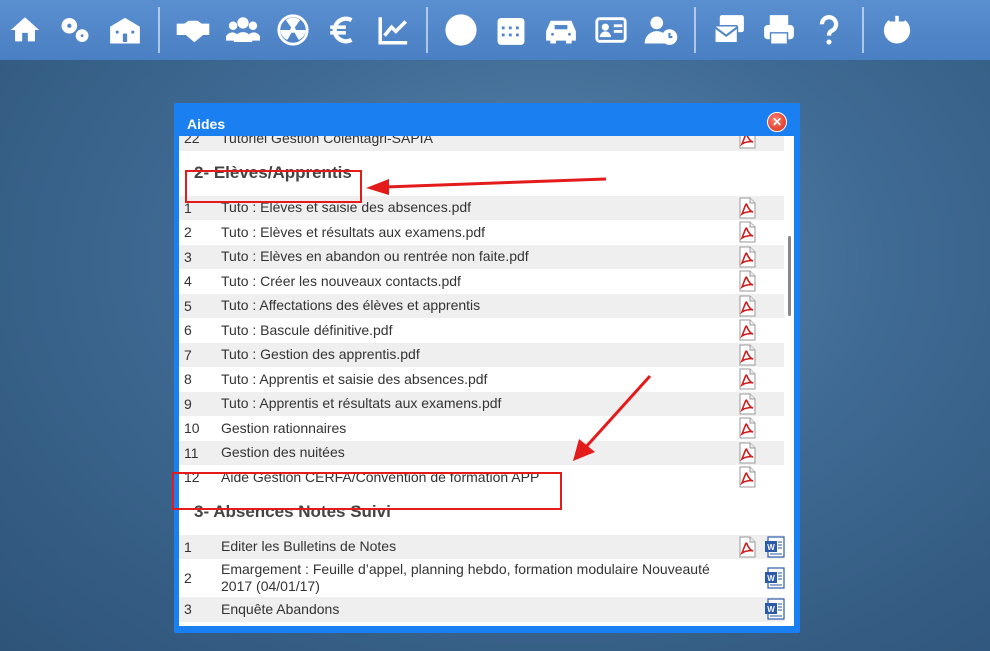 This screenshot has height=651, width=990. What do you see at coordinates (273, 186) in the screenshot?
I see `highlight-box-section` at bounding box center [273, 186].